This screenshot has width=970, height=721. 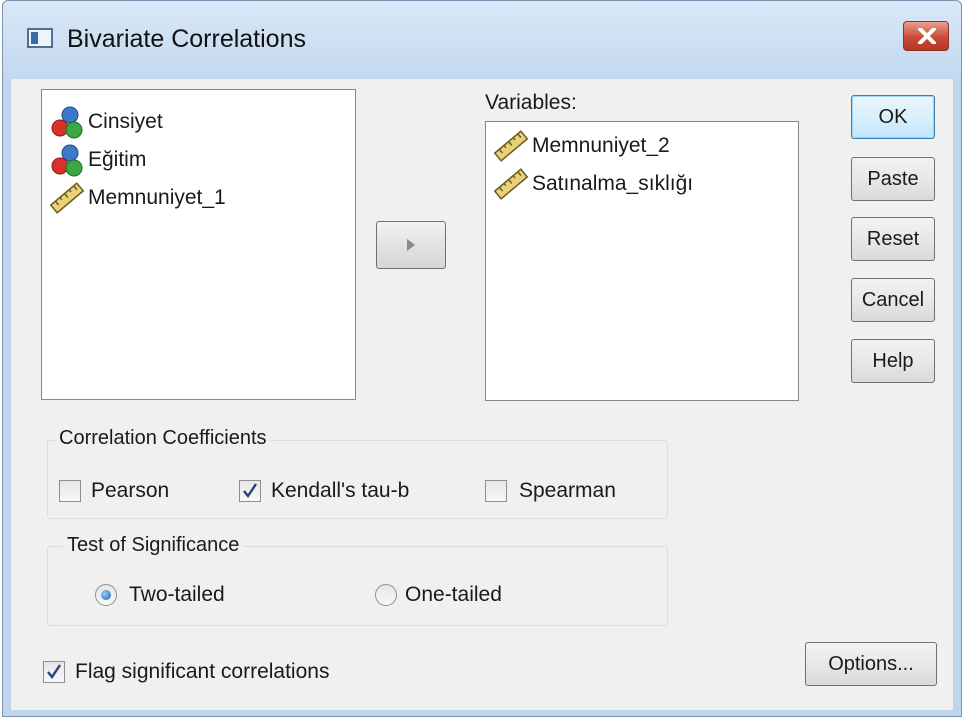 What do you see at coordinates (531, 102) in the screenshot?
I see `variables-label: Variables:` at bounding box center [531, 102].